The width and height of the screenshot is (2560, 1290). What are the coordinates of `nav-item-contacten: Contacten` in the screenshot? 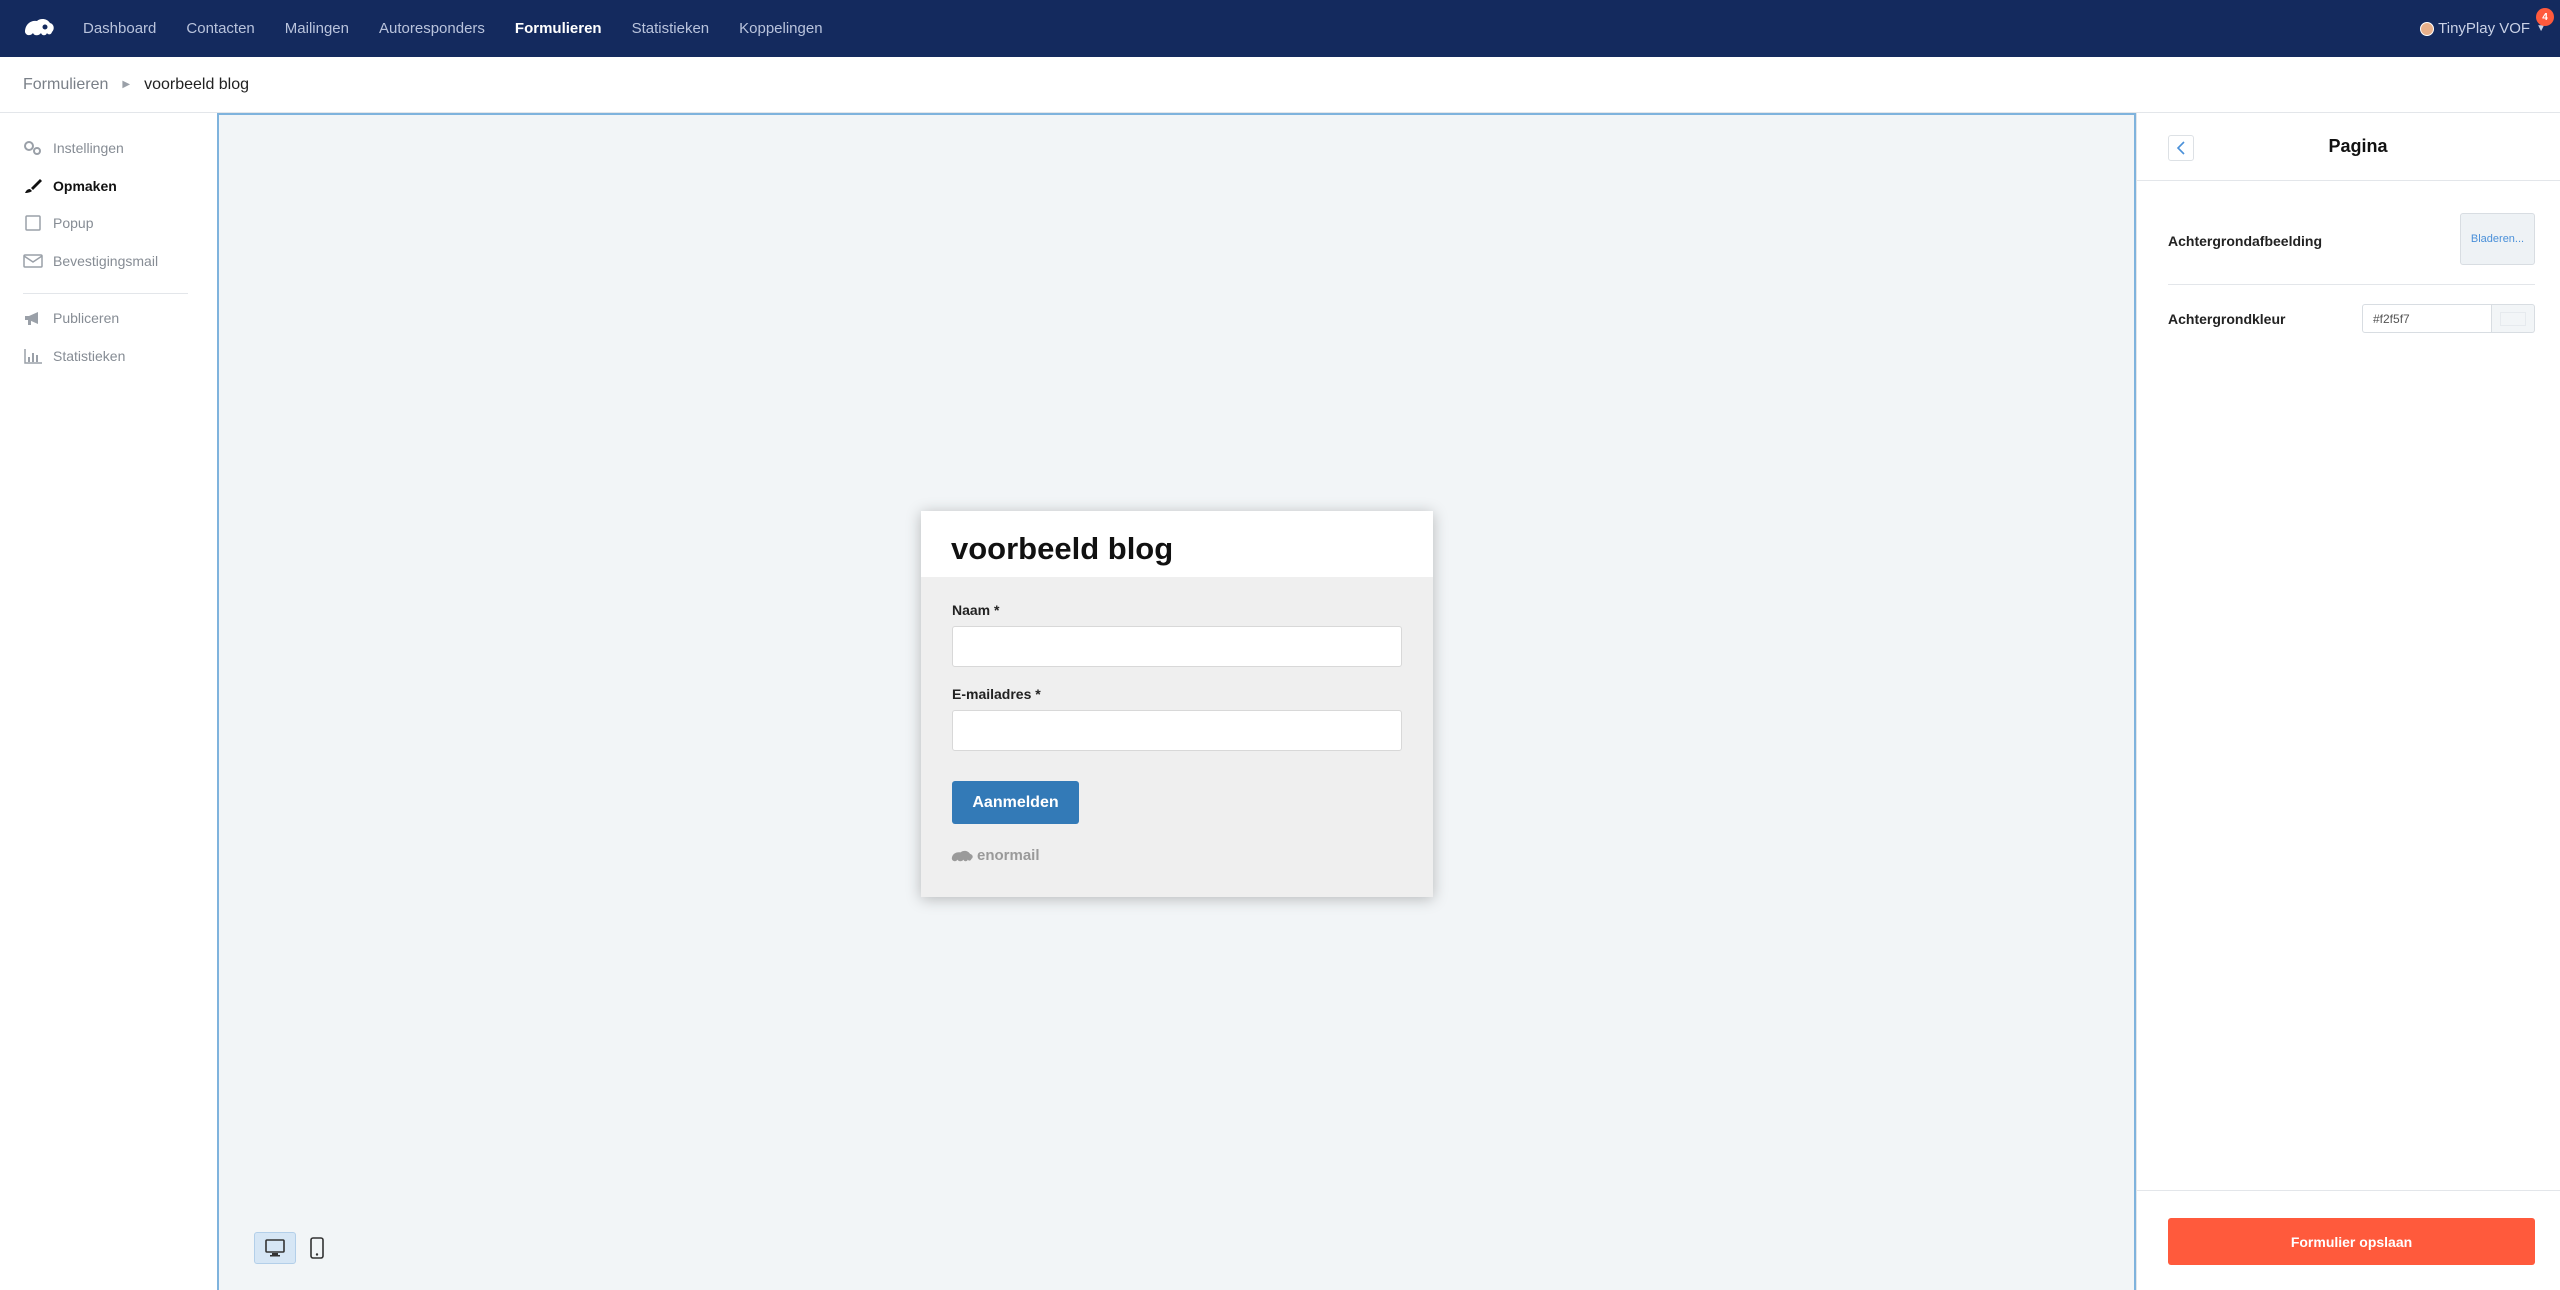 It's located at (220, 28).